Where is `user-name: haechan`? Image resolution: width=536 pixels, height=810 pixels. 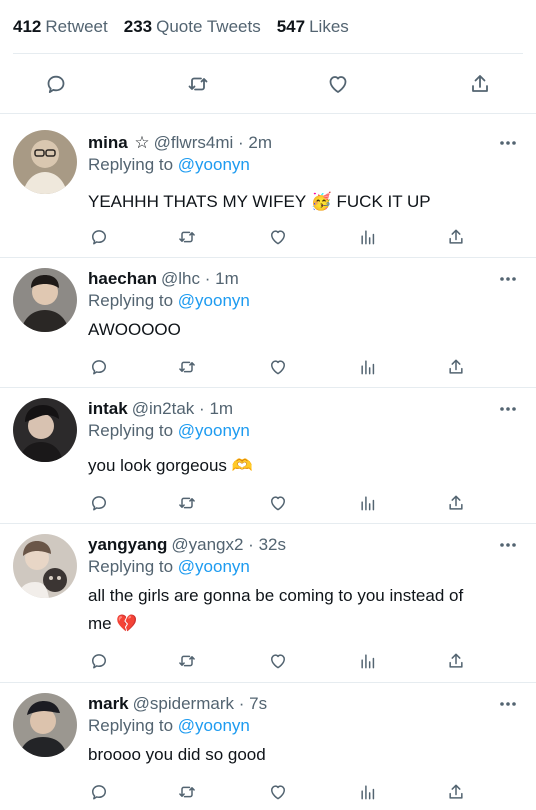 user-name: haechan is located at coordinates (122, 278).